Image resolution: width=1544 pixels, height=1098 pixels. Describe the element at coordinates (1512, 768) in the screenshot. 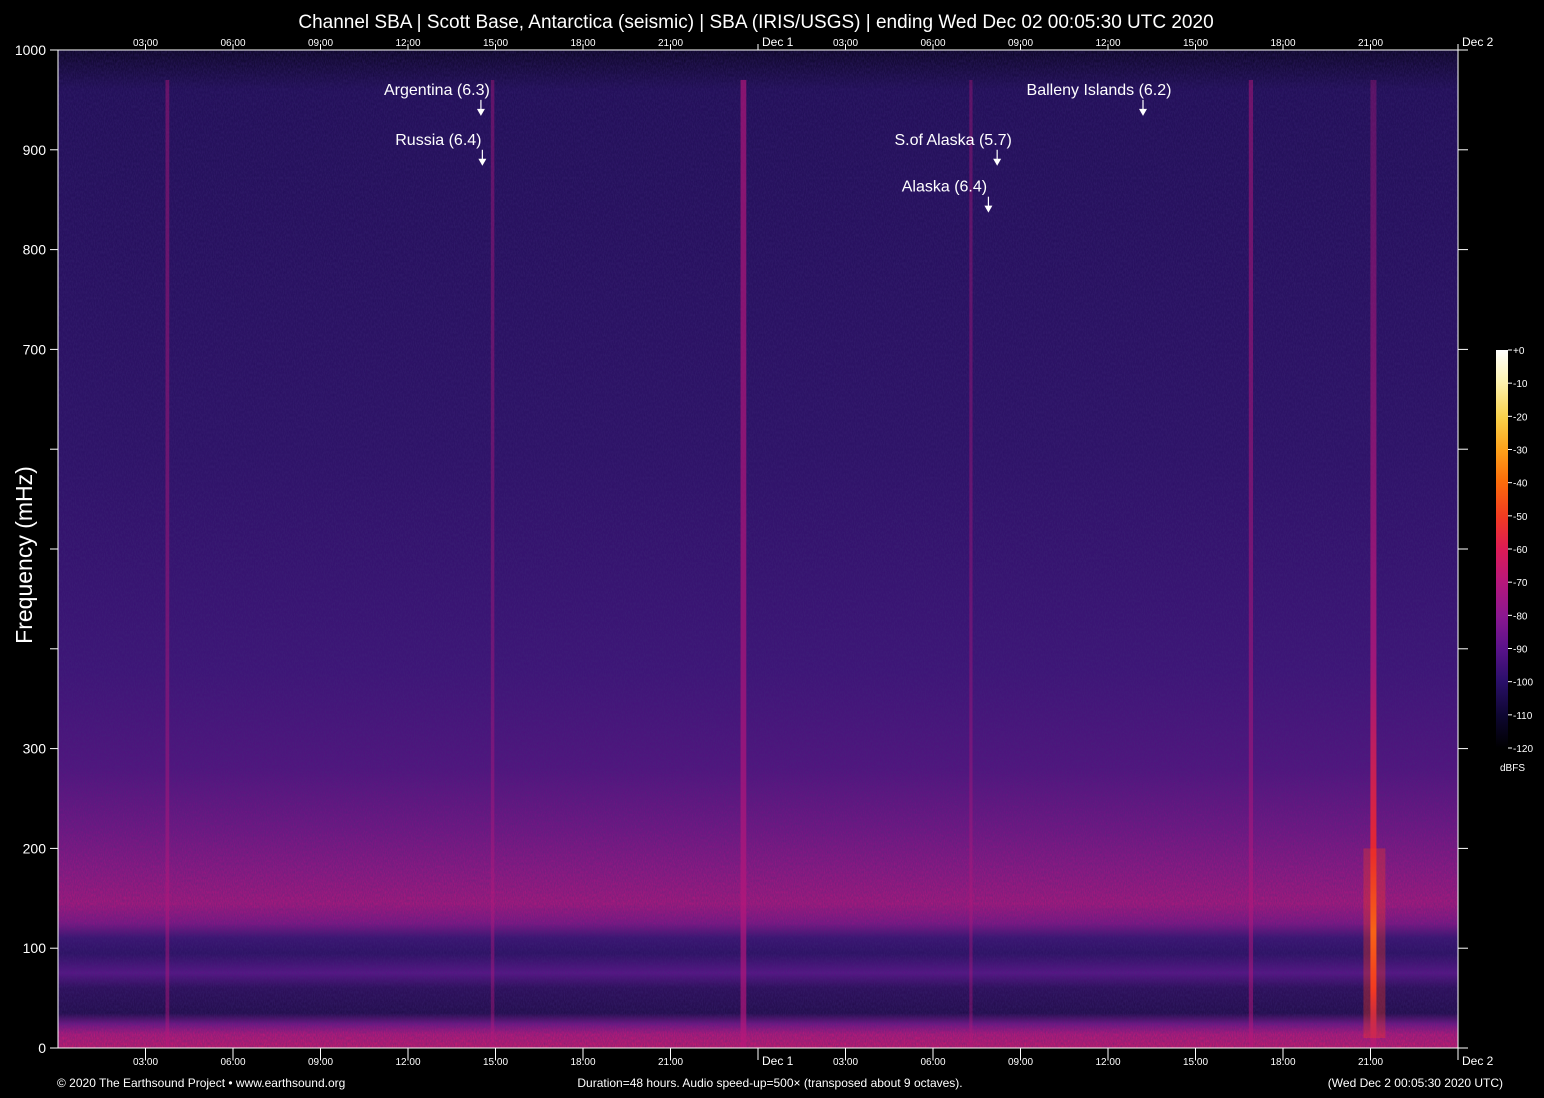

I see `colorbar-label: dBFS` at that location.